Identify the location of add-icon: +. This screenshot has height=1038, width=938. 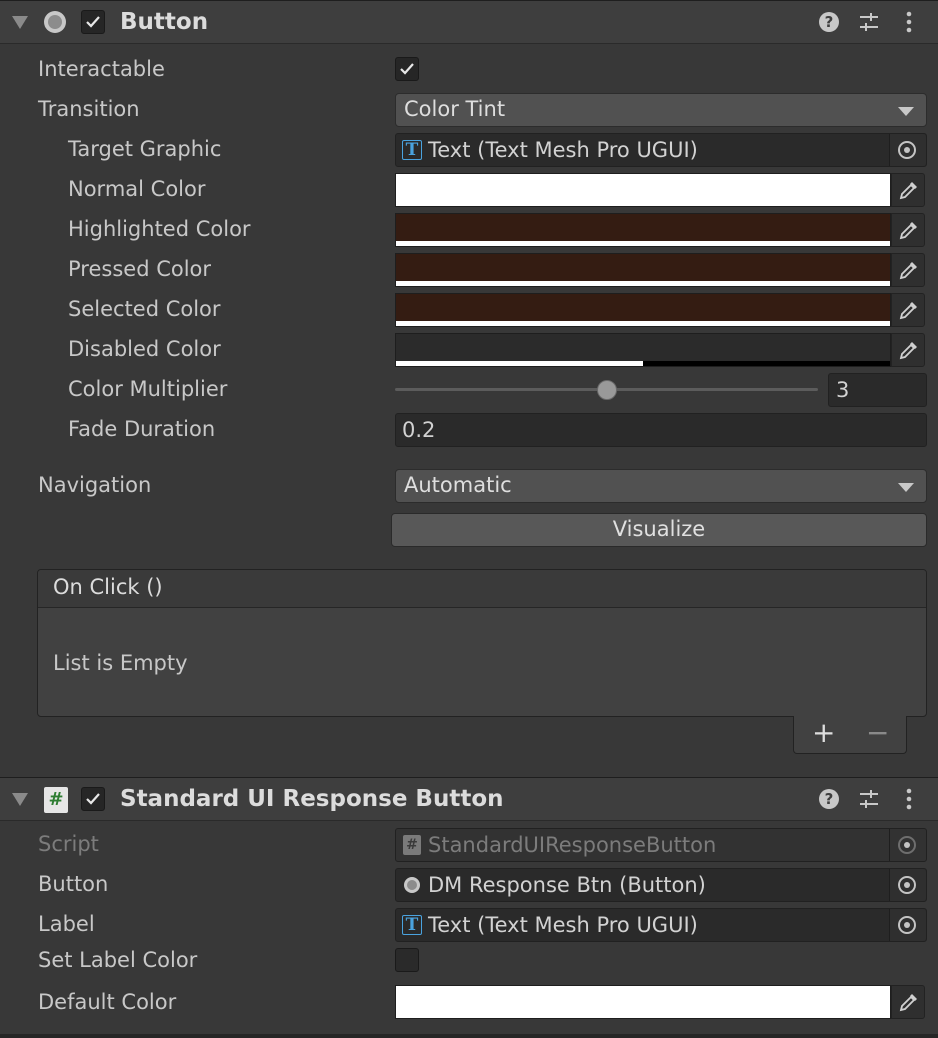
(823, 732).